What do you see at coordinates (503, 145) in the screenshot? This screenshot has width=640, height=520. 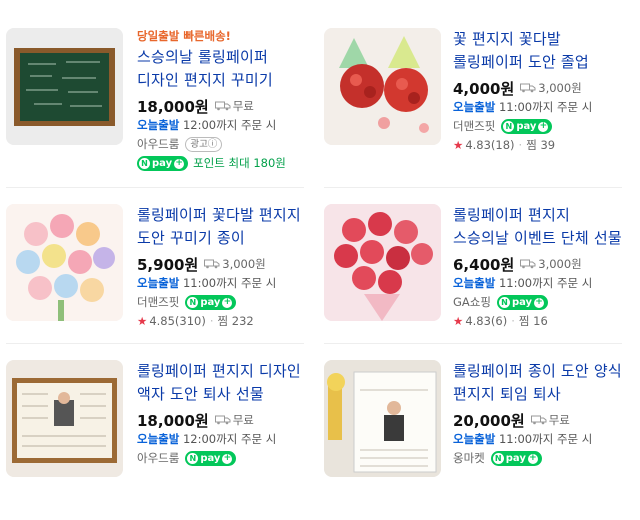 I see `review-count: (18)` at bounding box center [503, 145].